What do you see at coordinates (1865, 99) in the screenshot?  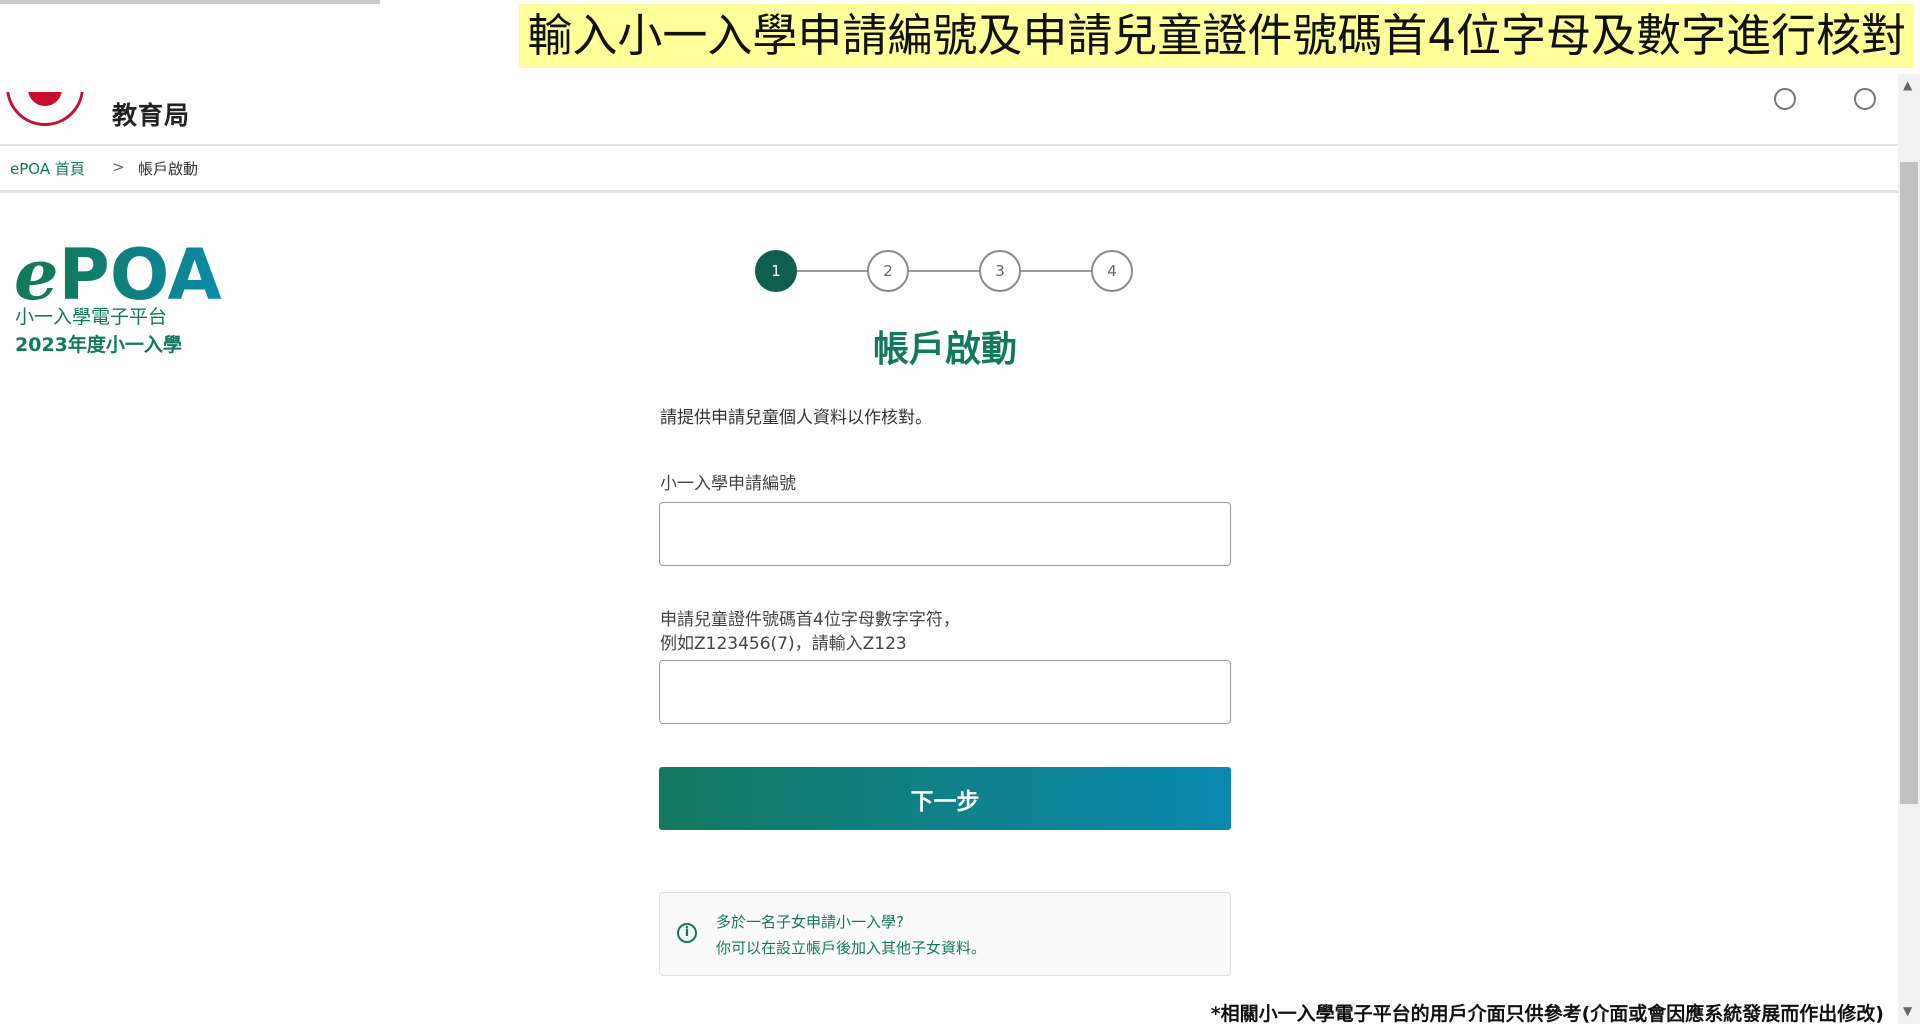 I see `language-globe-icon` at bounding box center [1865, 99].